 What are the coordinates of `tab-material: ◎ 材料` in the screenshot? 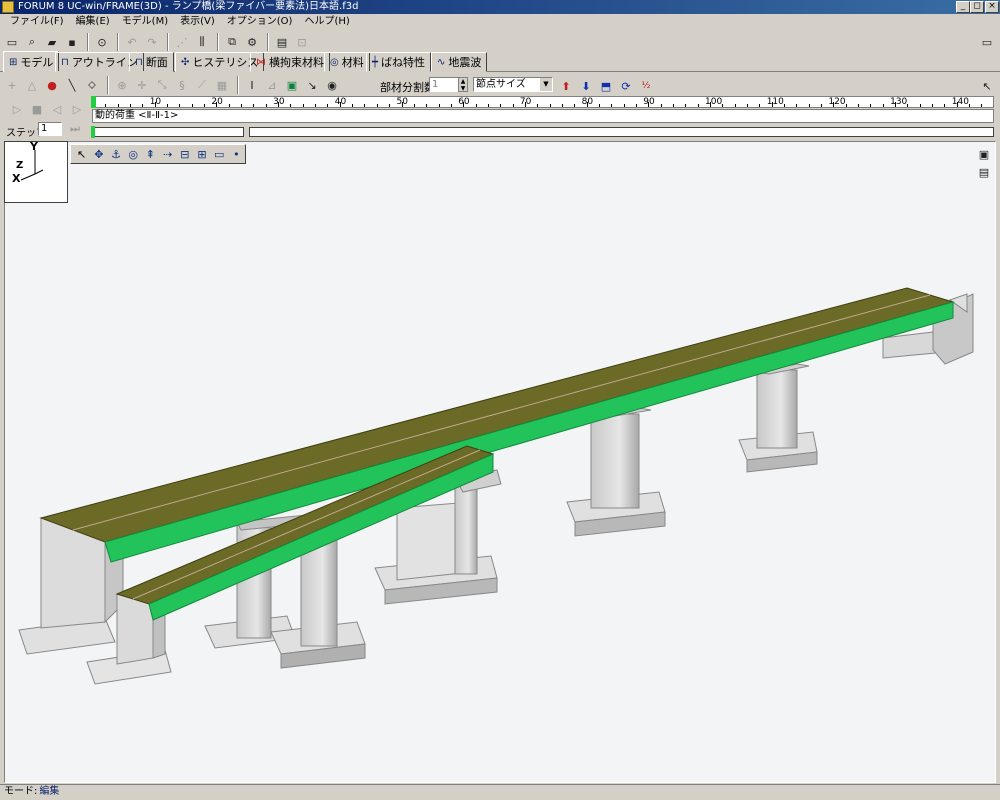 It's located at (347, 62).